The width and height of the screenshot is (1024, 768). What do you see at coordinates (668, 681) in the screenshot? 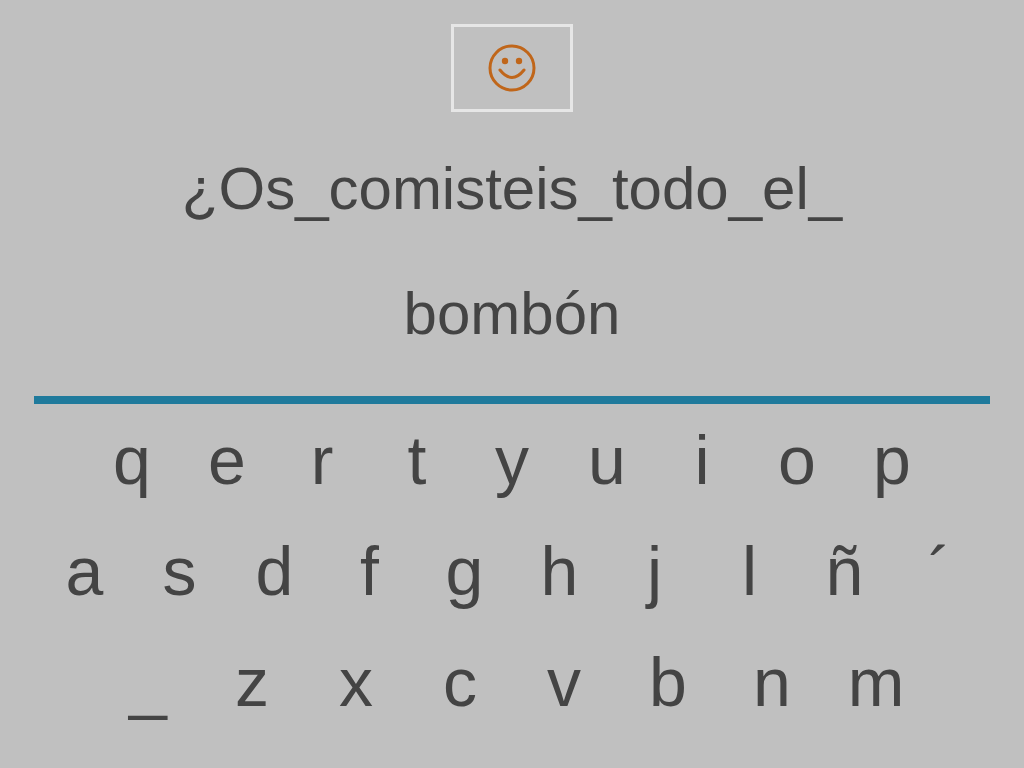
I see `letter-key: b` at bounding box center [668, 681].